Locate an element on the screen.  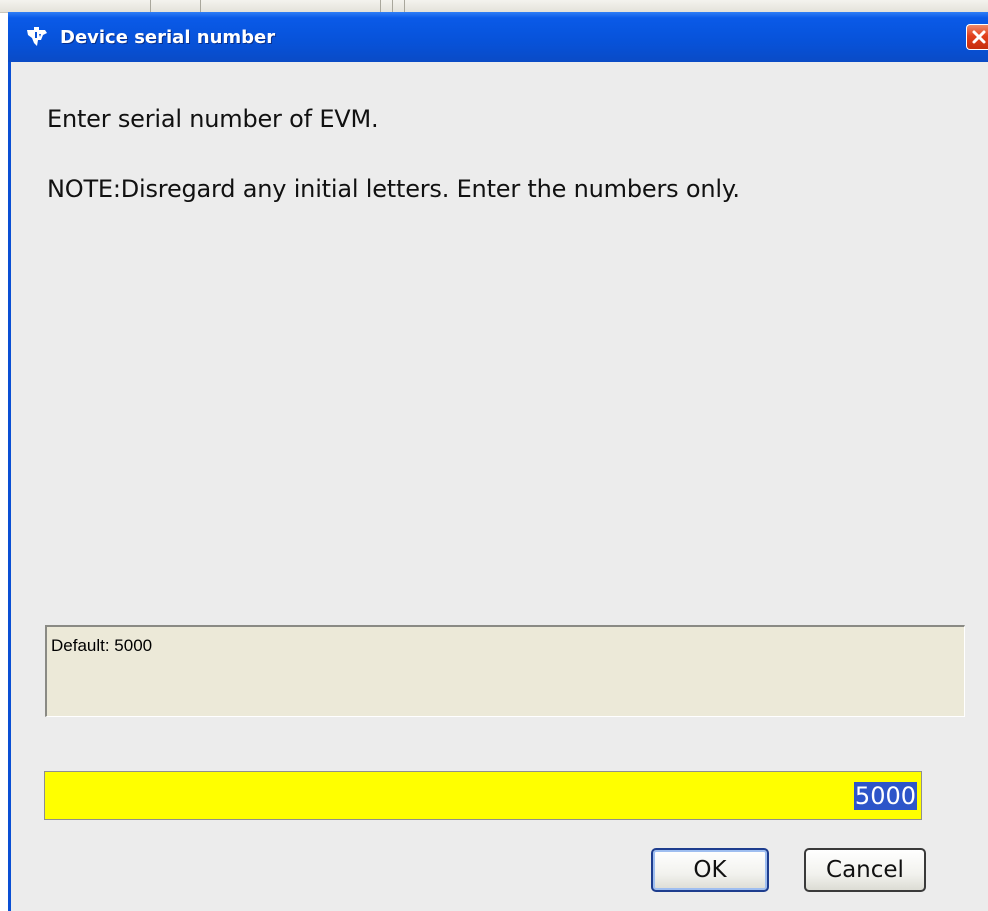
default-value-text: Default: 5000 is located at coordinates (102, 645).